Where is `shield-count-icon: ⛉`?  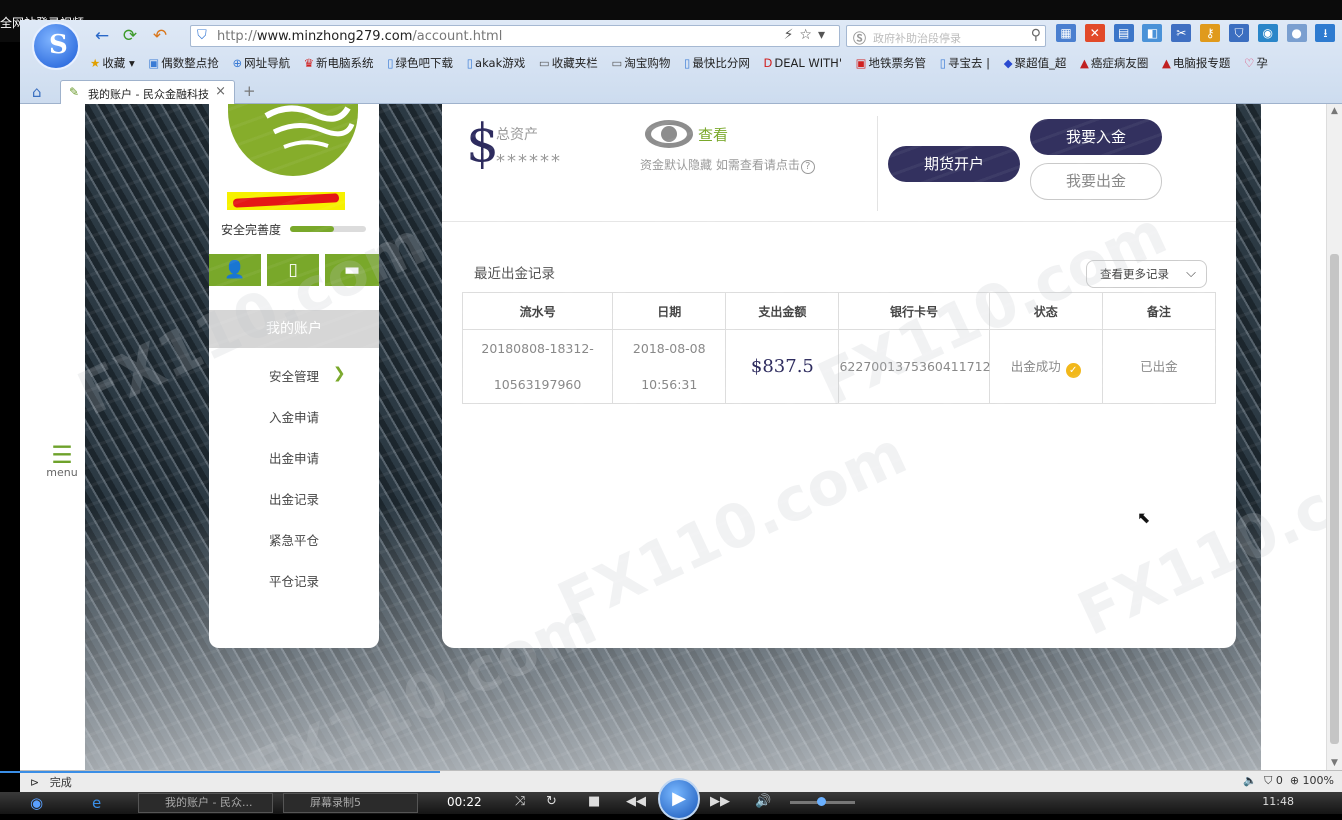 shield-count-icon: ⛉ is located at coordinates (1268, 780).